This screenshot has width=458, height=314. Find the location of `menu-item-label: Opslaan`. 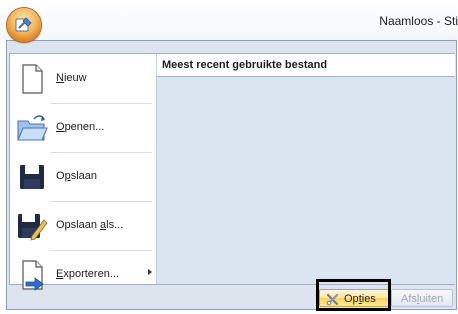

menu-item-label: Opslaan is located at coordinates (76, 176).